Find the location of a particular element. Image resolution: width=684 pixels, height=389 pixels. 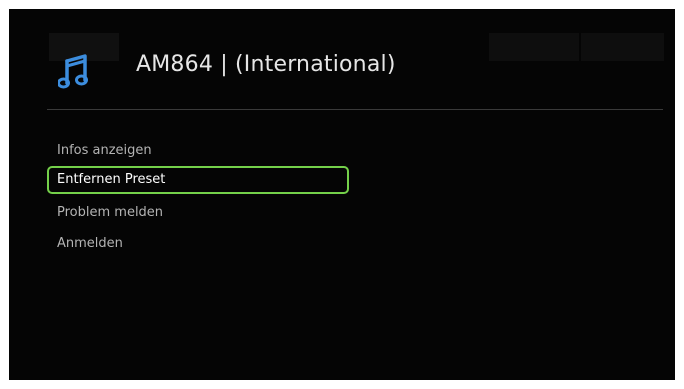

music-note-icon is located at coordinates (72, 76).